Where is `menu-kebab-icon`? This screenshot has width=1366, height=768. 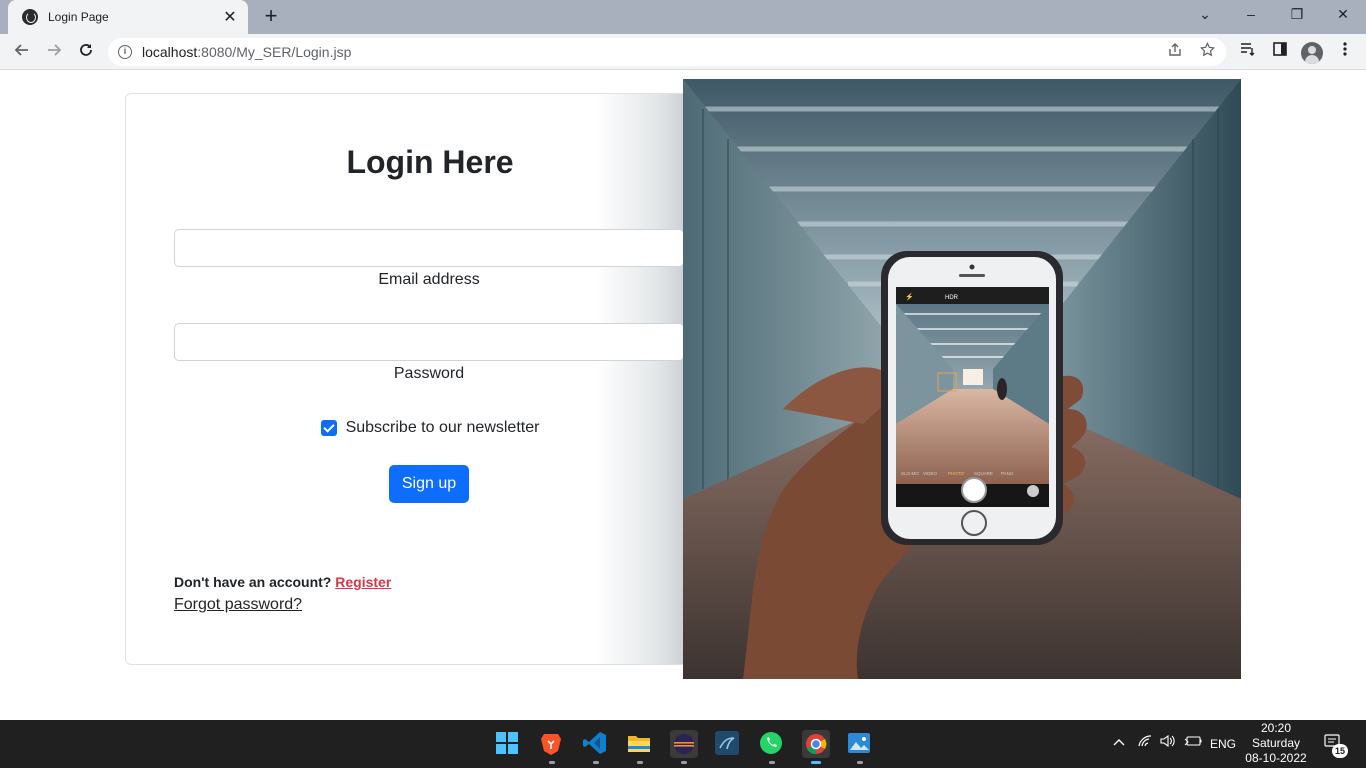 menu-kebab-icon is located at coordinates (1345, 52).